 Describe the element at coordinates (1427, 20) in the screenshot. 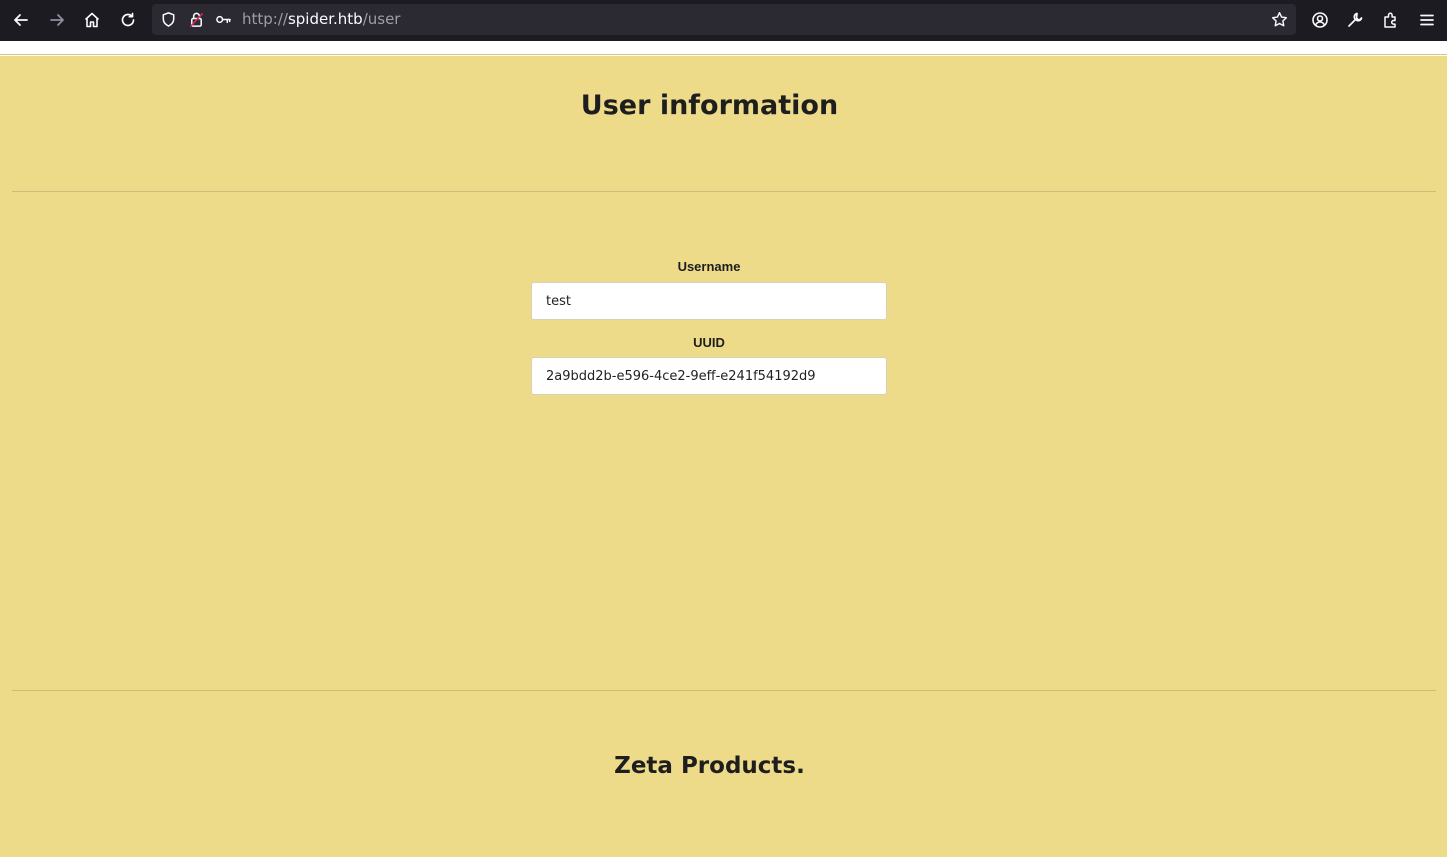

I see `menu-icon` at that location.